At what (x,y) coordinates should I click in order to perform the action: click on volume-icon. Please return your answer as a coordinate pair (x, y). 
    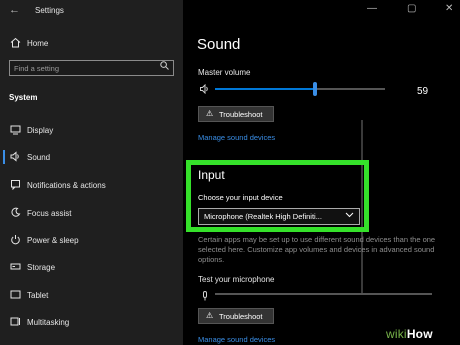
    Looking at the image, I should click on (205, 89).